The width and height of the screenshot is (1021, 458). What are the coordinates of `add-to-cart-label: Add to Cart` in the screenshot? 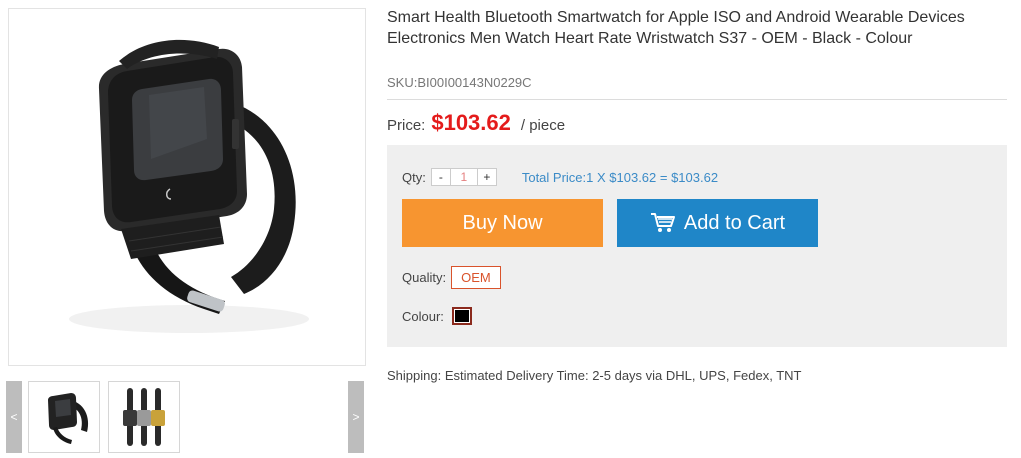 It's located at (734, 222).